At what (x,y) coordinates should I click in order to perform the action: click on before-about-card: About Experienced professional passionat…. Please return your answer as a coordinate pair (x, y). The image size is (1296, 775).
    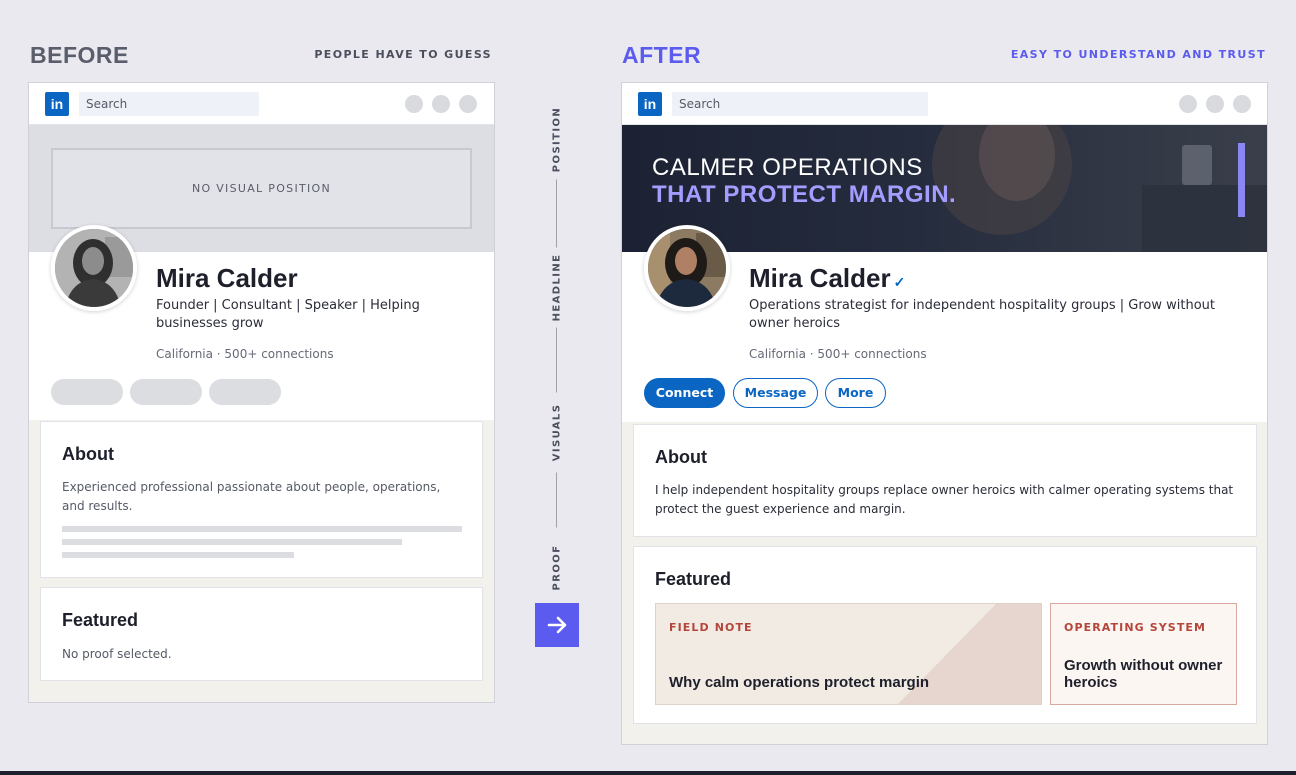
    Looking at the image, I should click on (261, 499).